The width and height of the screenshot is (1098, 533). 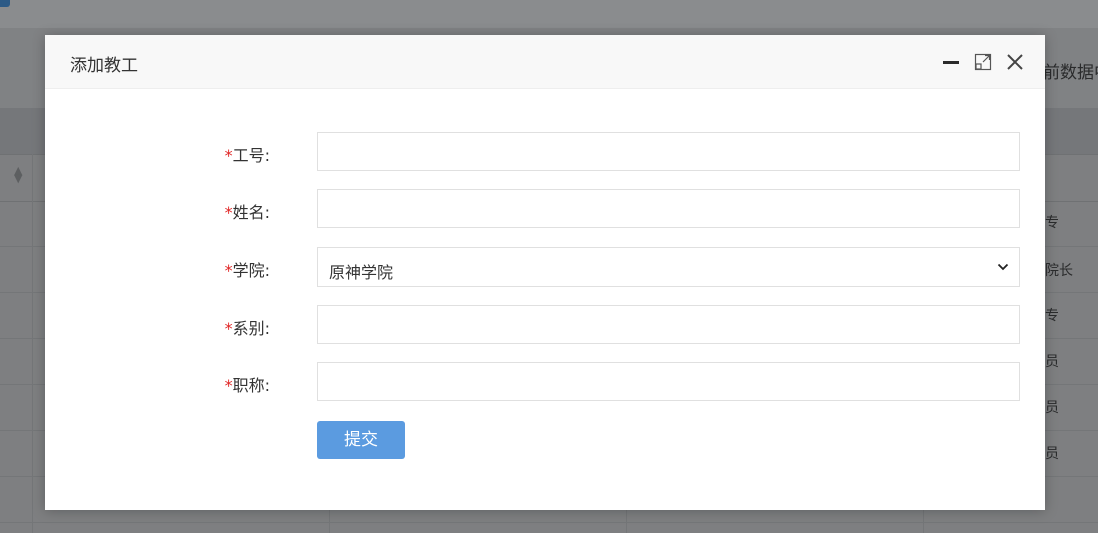 What do you see at coordinates (668, 208) in the screenshot?
I see `name-input` at bounding box center [668, 208].